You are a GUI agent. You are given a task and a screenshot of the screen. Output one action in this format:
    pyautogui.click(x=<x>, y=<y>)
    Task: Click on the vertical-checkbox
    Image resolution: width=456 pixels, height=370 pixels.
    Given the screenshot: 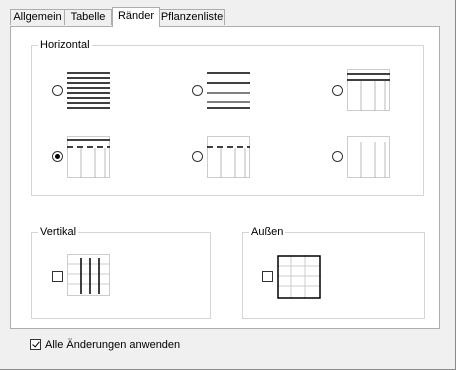 What is the action you would take?
    pyautogui.click(x=57, y=276)
    